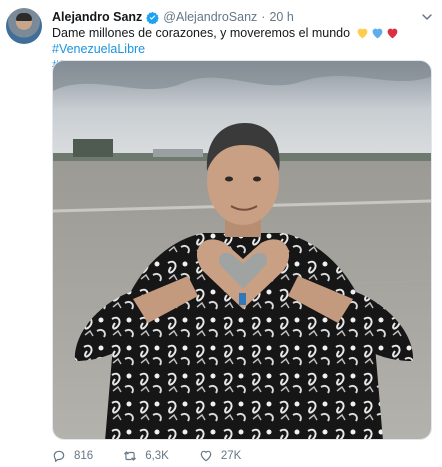  I want to click on tweet-actions: 816 6,3K 27K, so click(161, 456).